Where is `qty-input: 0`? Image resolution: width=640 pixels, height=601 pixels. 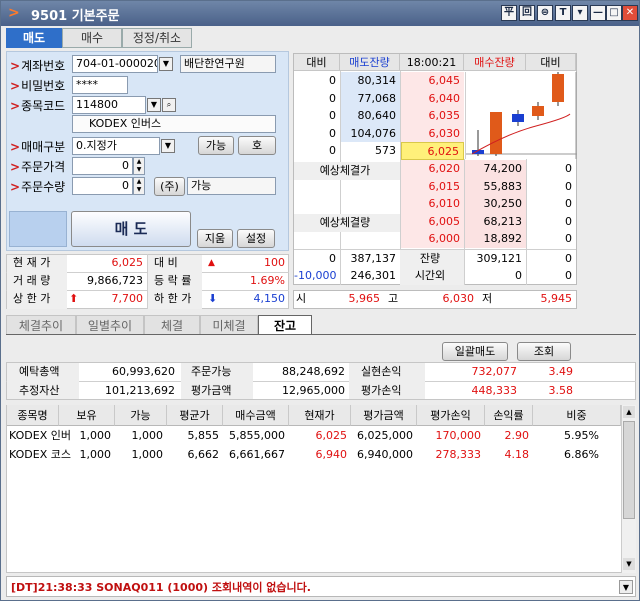 qty-input: 0 is located at coordinates (102, 186).